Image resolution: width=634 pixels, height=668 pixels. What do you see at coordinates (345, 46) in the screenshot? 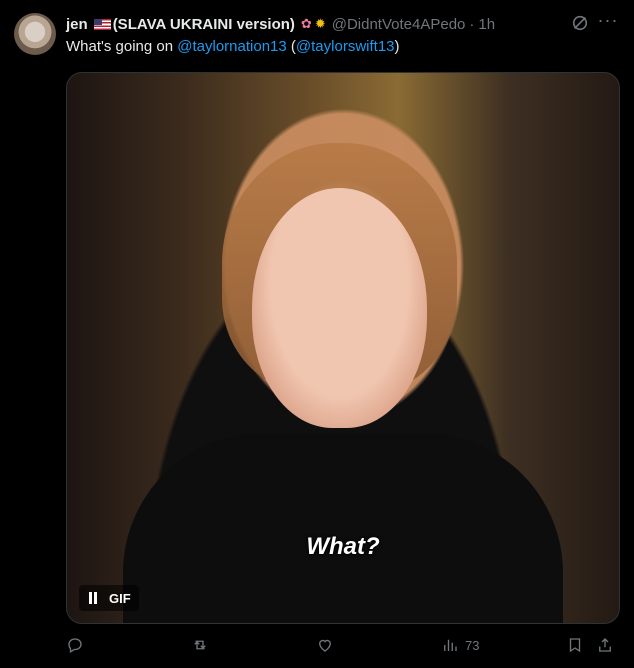
I see `mention-taylorswift: @taylorswift13` at bounding box center [345, 46].